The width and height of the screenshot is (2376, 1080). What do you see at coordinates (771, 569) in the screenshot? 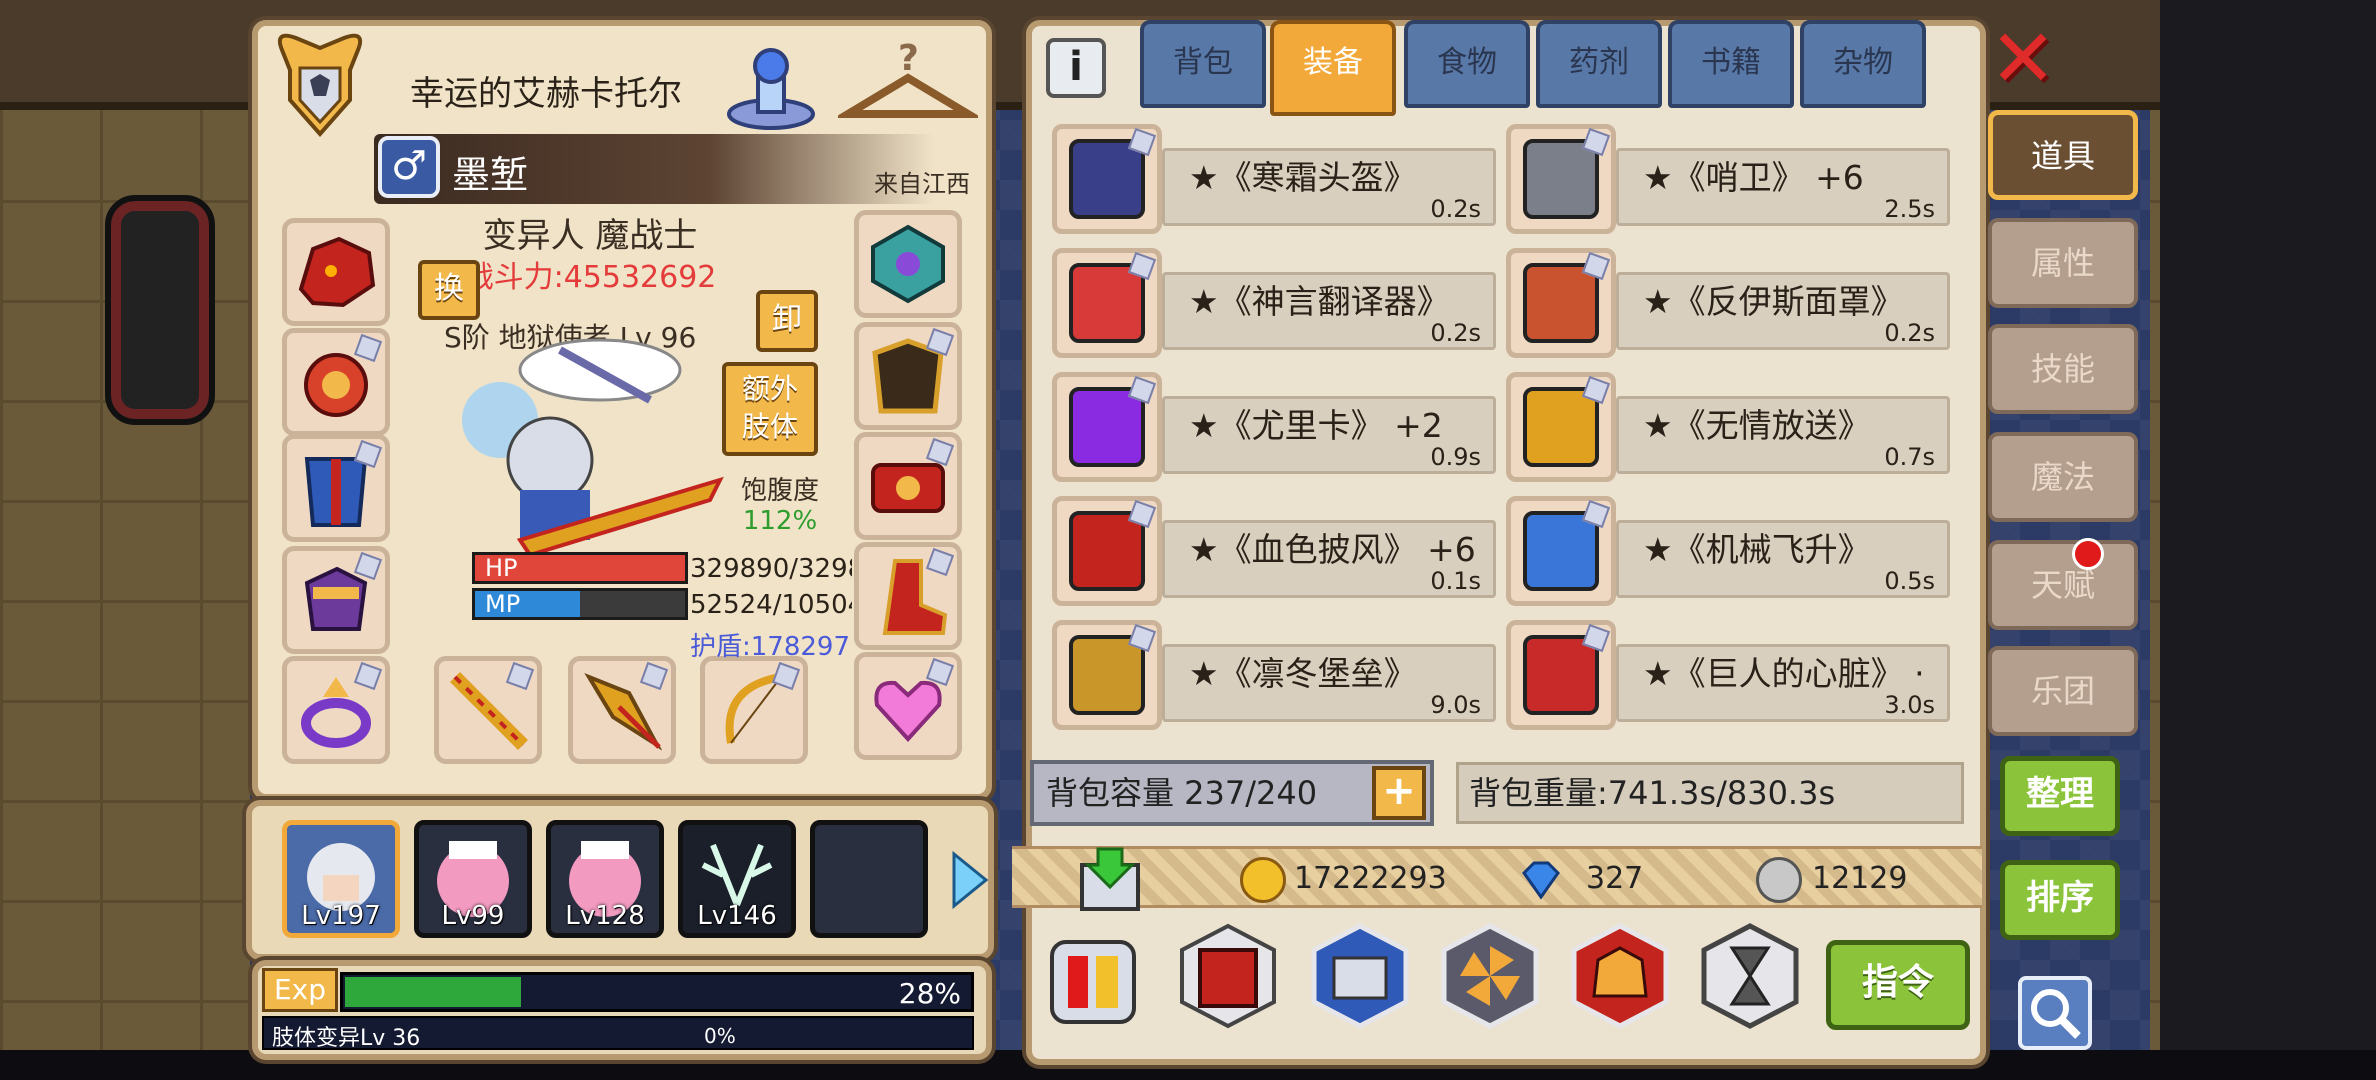
I see `hp-value: 329890/3298` at bounding box center [771, 569].